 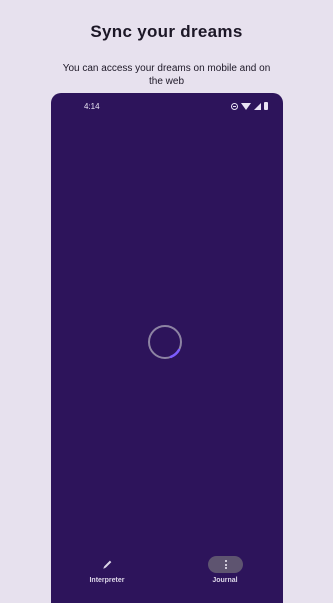 I want to click on wifi-icon, so click(x=246, y=106).